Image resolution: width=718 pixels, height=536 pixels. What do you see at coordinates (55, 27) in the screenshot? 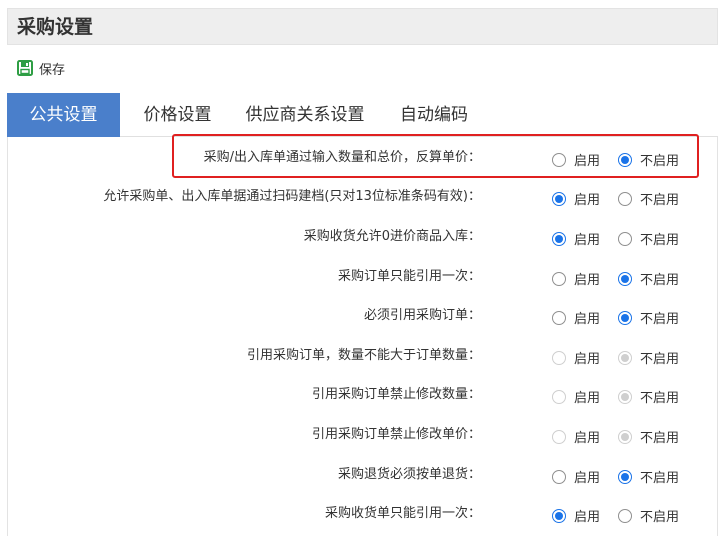
I see `page-title: 采购设置` at bounding box center [55, 27].